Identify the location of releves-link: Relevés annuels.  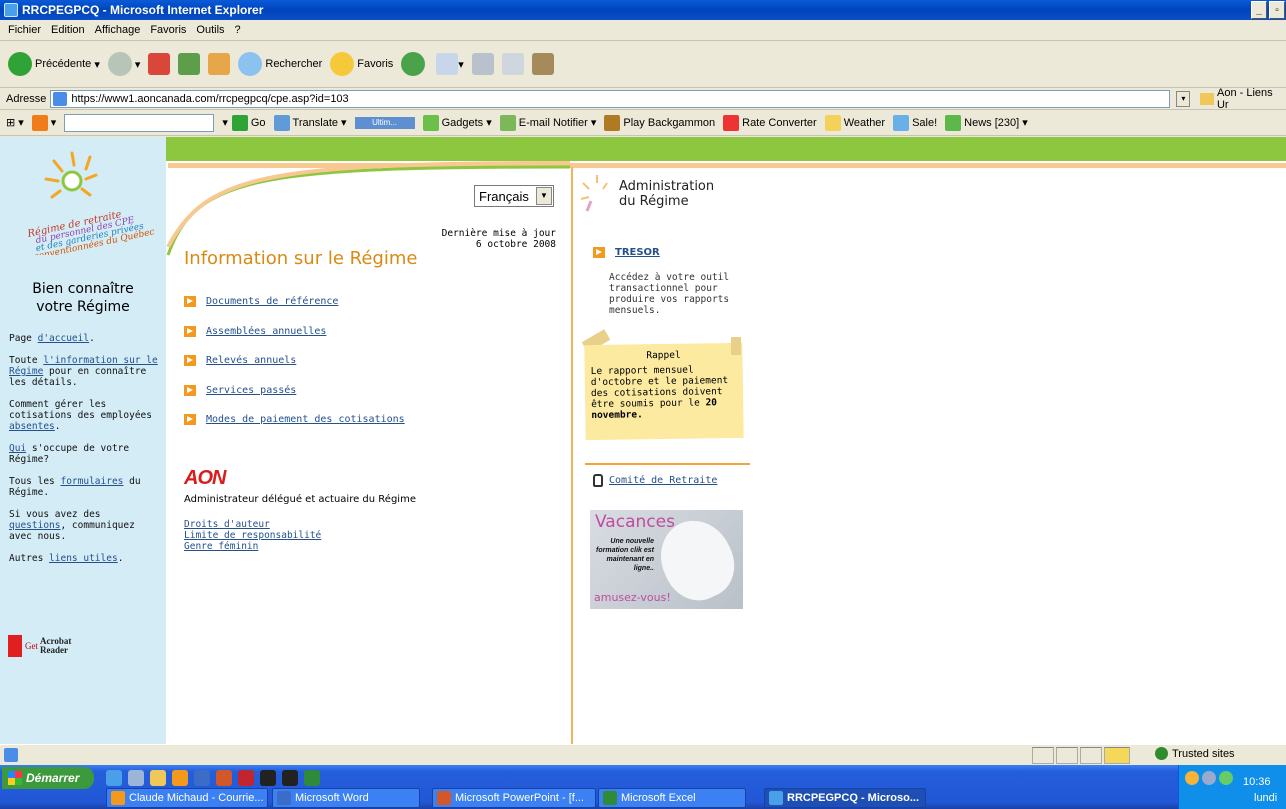
(251, 360).